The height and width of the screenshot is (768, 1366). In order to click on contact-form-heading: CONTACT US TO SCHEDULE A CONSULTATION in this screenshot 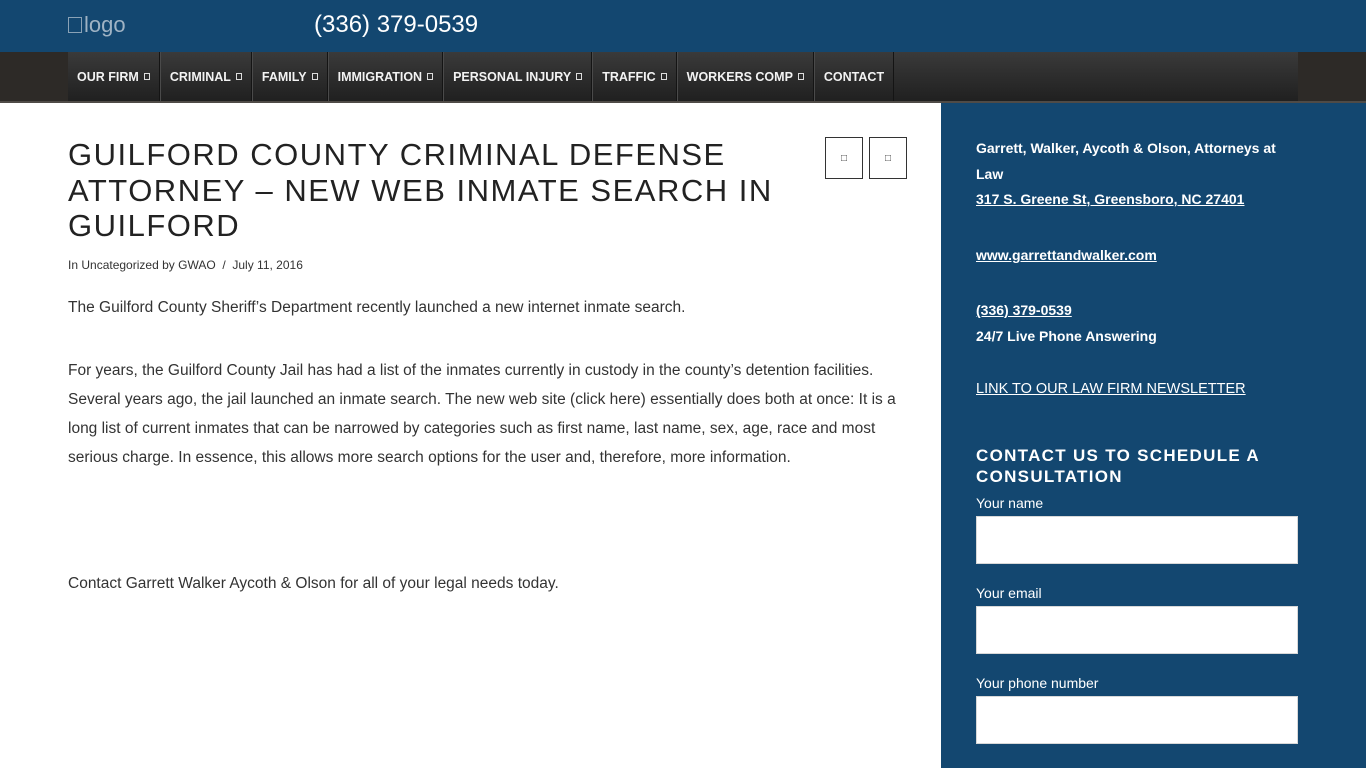, I will do `click(1118, 466)`.